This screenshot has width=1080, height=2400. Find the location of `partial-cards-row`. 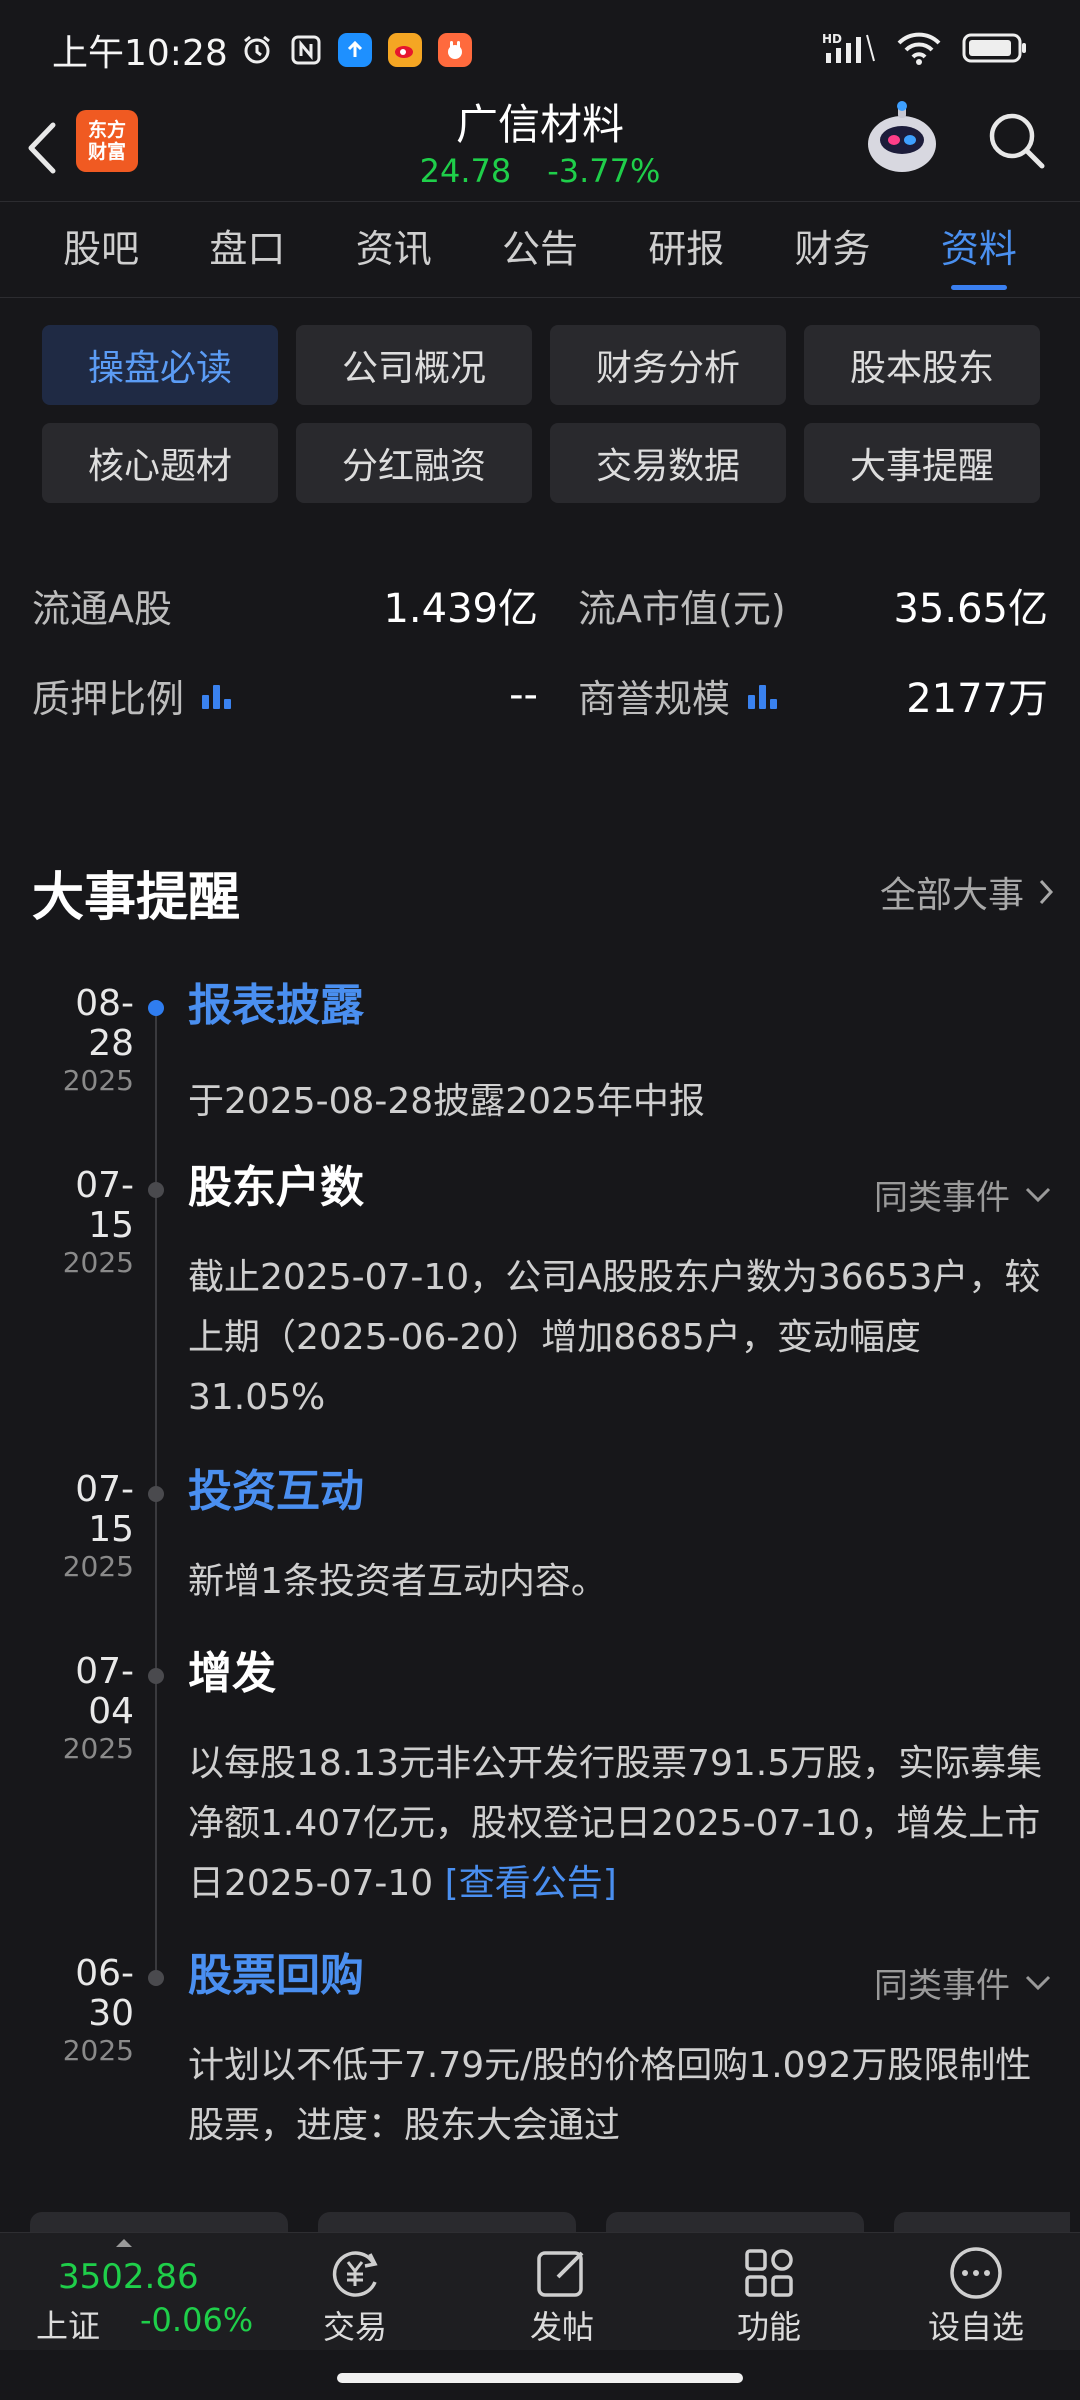

partial-cards-row is located at coordinates (550, 2222).